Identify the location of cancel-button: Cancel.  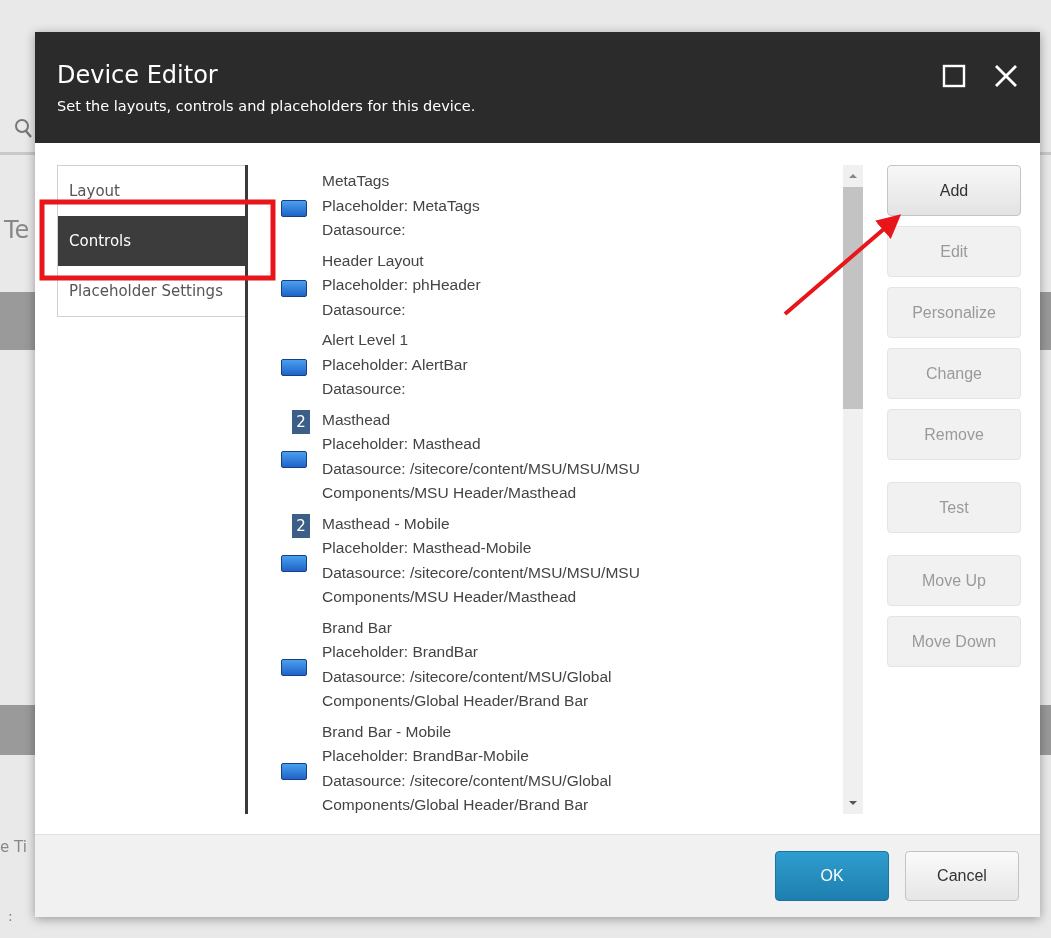
(962, 876).